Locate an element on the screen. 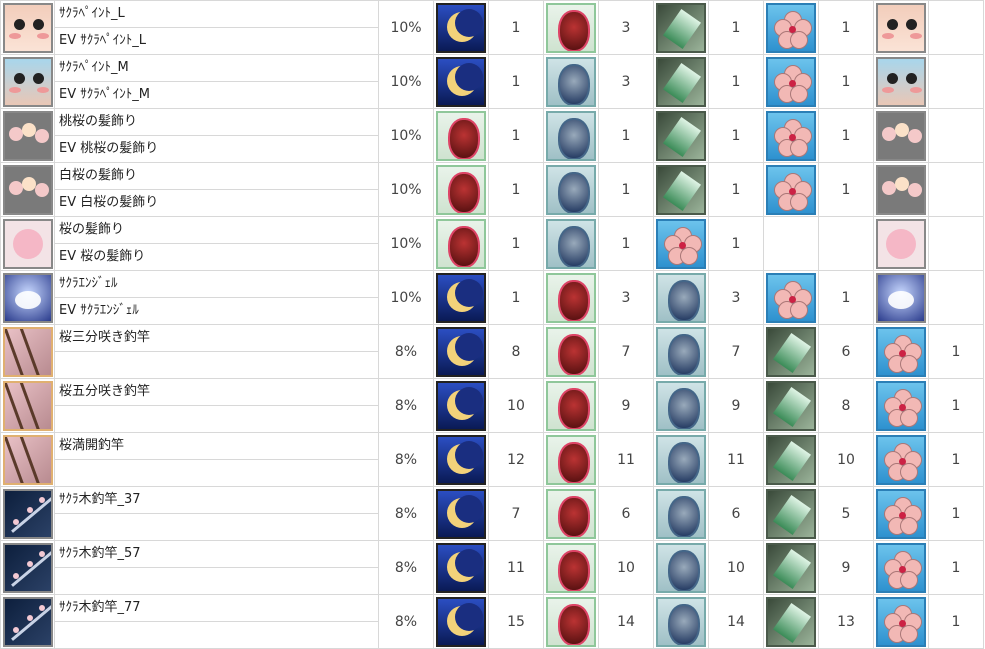 Image resolution: width=985 pixels, height=649 pixels. item-name-cell: ｻｸﾗｴﾝｼﾞｪﾙ EV ｻｸﾗｴﾝｼﾞｪﾙ is located at coordinates (216, 297).